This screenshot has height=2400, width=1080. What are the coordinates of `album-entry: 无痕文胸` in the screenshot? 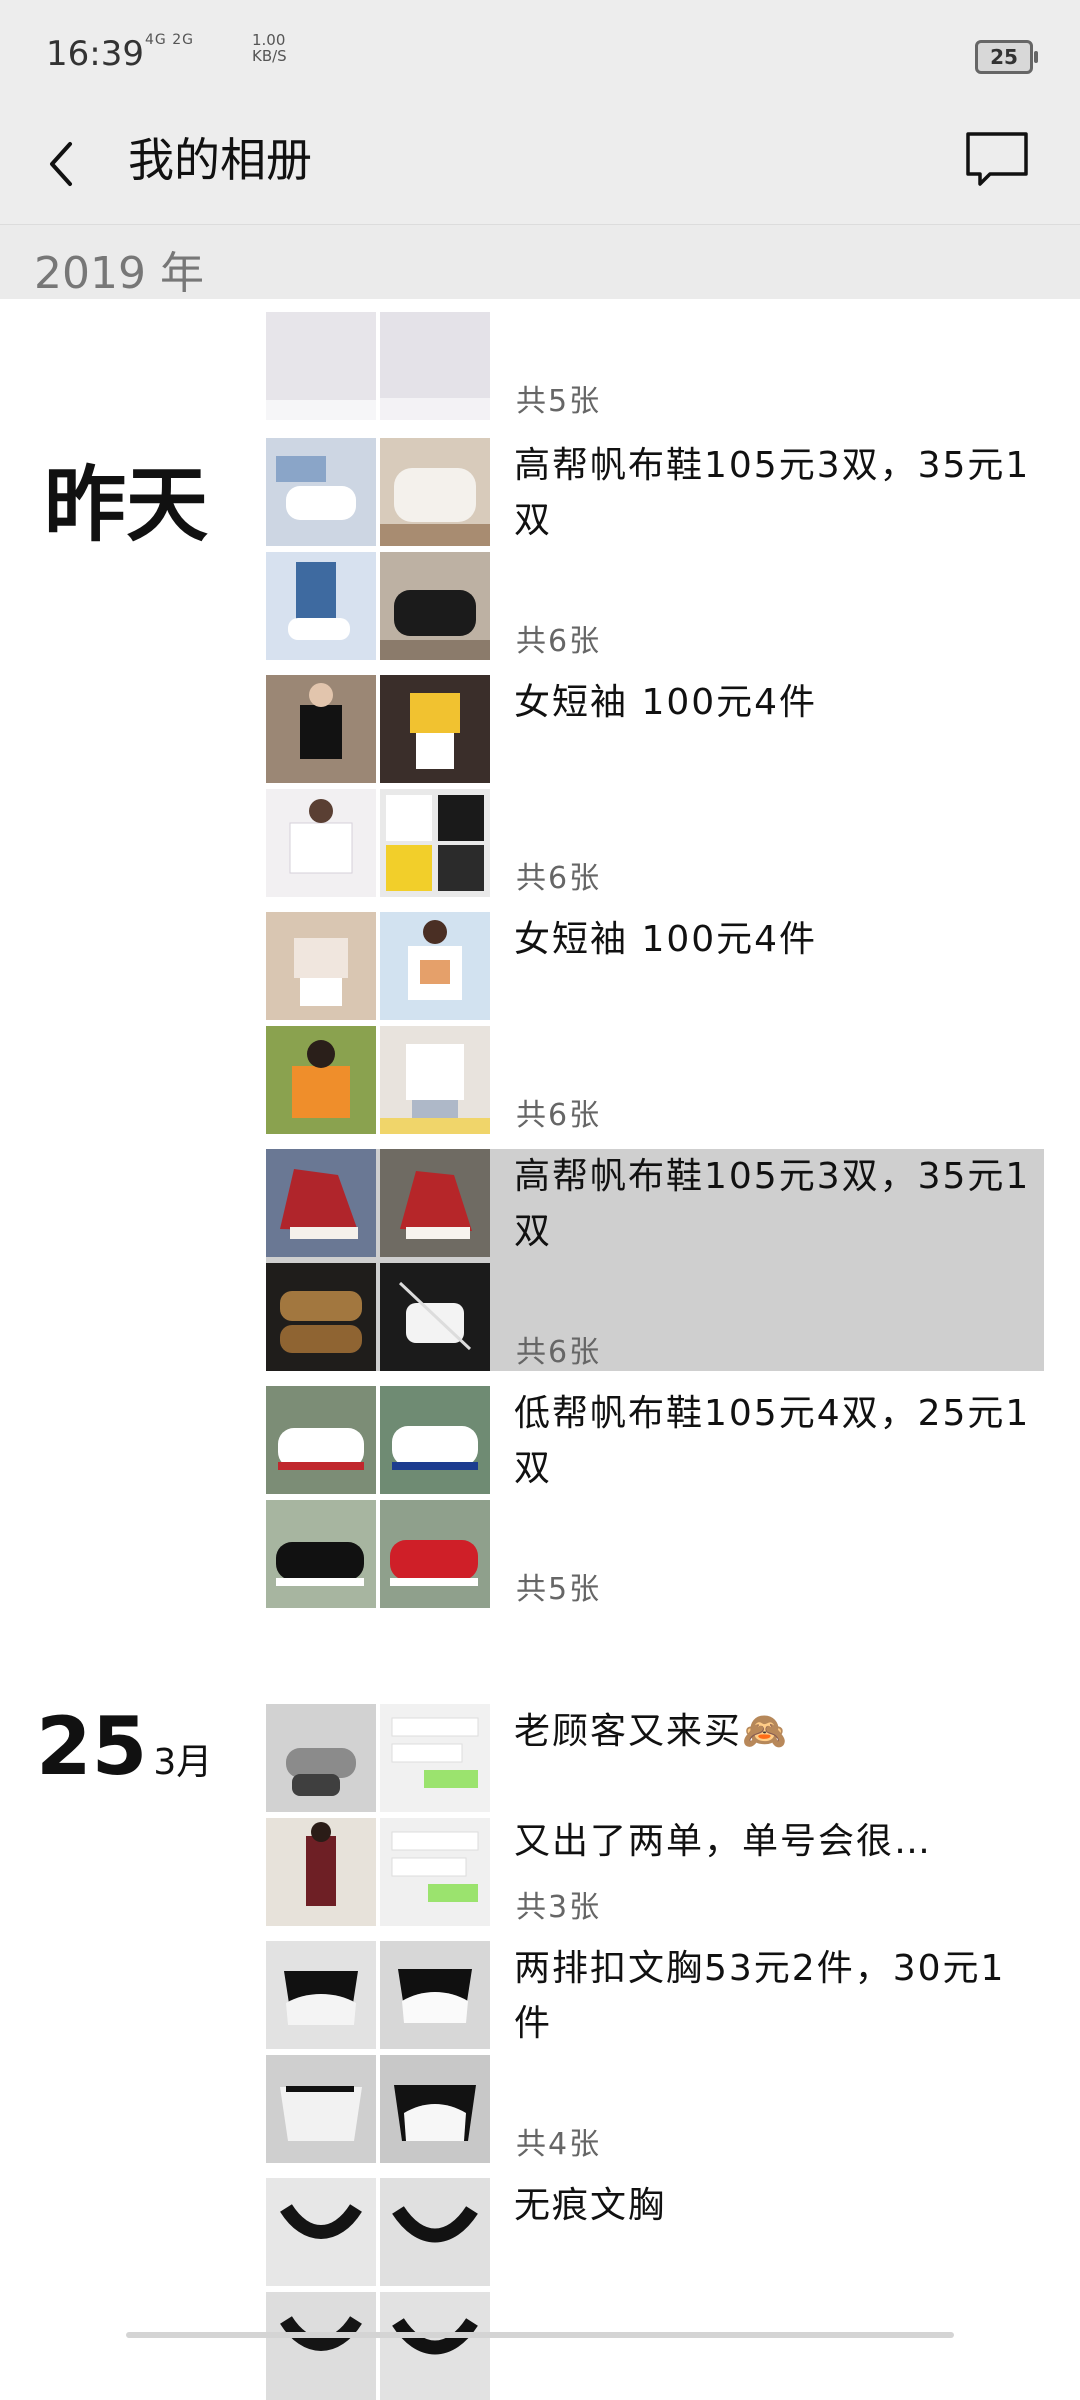 It's located at (655, 2289).